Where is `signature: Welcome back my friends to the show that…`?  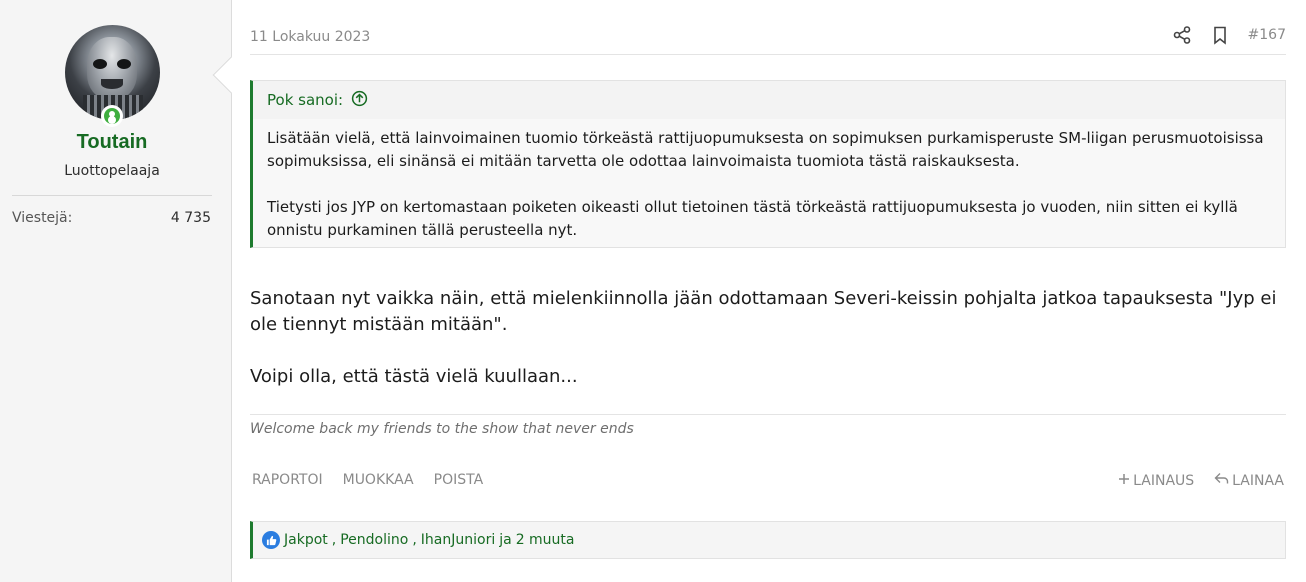 signature: Welcome back my friends to the show that… is located at coordinates (442, 429).